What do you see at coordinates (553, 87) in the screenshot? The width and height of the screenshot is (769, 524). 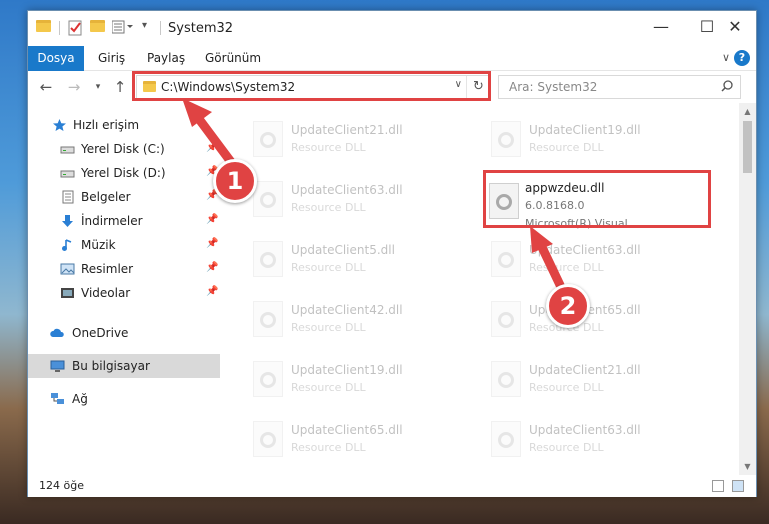 I see `search-placeholder: Ara: System32` at bounding box center [553, 87].